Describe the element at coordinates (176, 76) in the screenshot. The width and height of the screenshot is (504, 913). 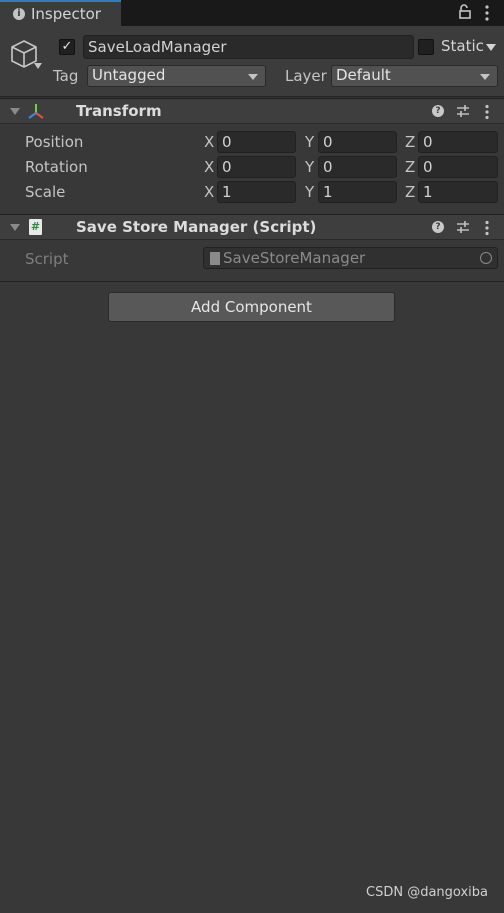
I see `tag-dropdown: Untagged` at that location.